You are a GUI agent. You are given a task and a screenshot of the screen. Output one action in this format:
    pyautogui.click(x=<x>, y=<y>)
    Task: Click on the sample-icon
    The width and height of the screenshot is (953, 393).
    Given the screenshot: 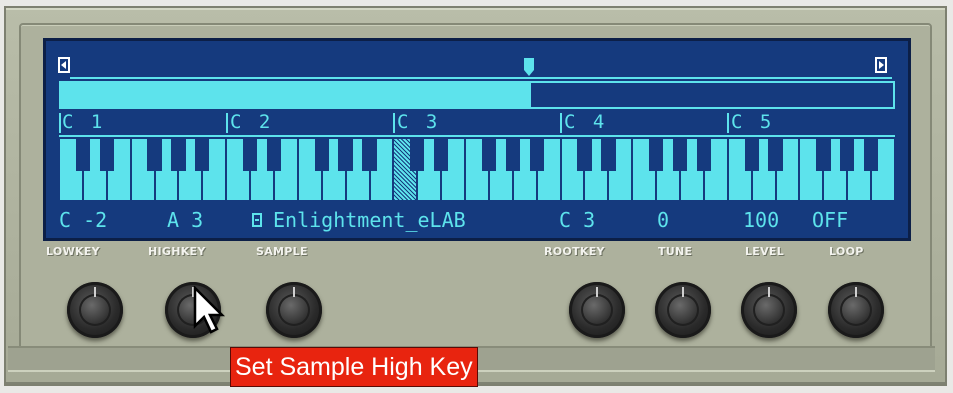 What is the action you would take?
    pyautogui.click(x=257, y=220)
    